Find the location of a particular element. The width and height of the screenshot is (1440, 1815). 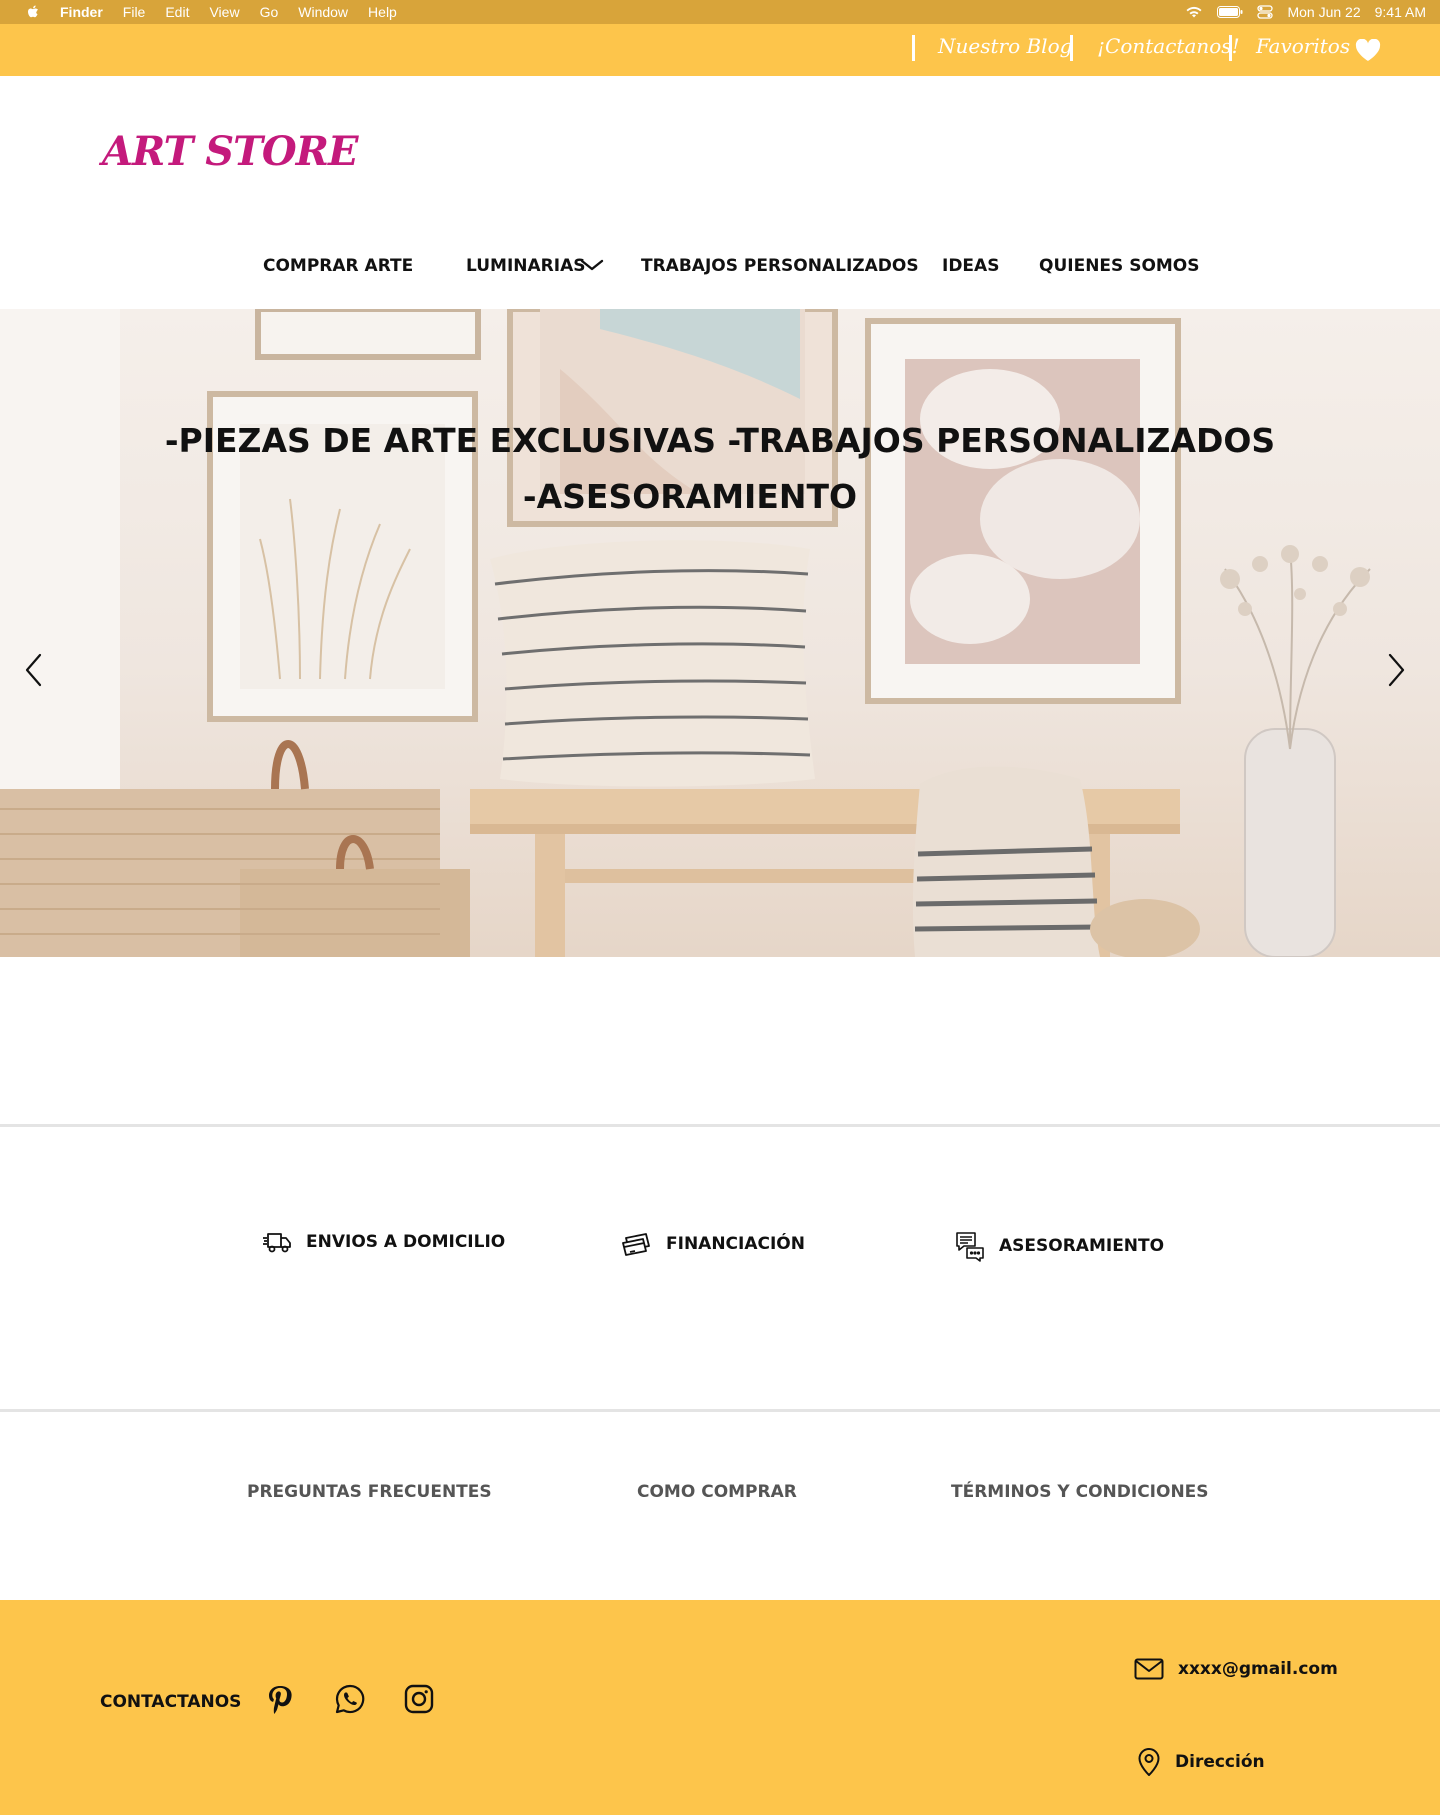

footer-email: xxxx@gmail.com is located at coordinates (1236, 1669).